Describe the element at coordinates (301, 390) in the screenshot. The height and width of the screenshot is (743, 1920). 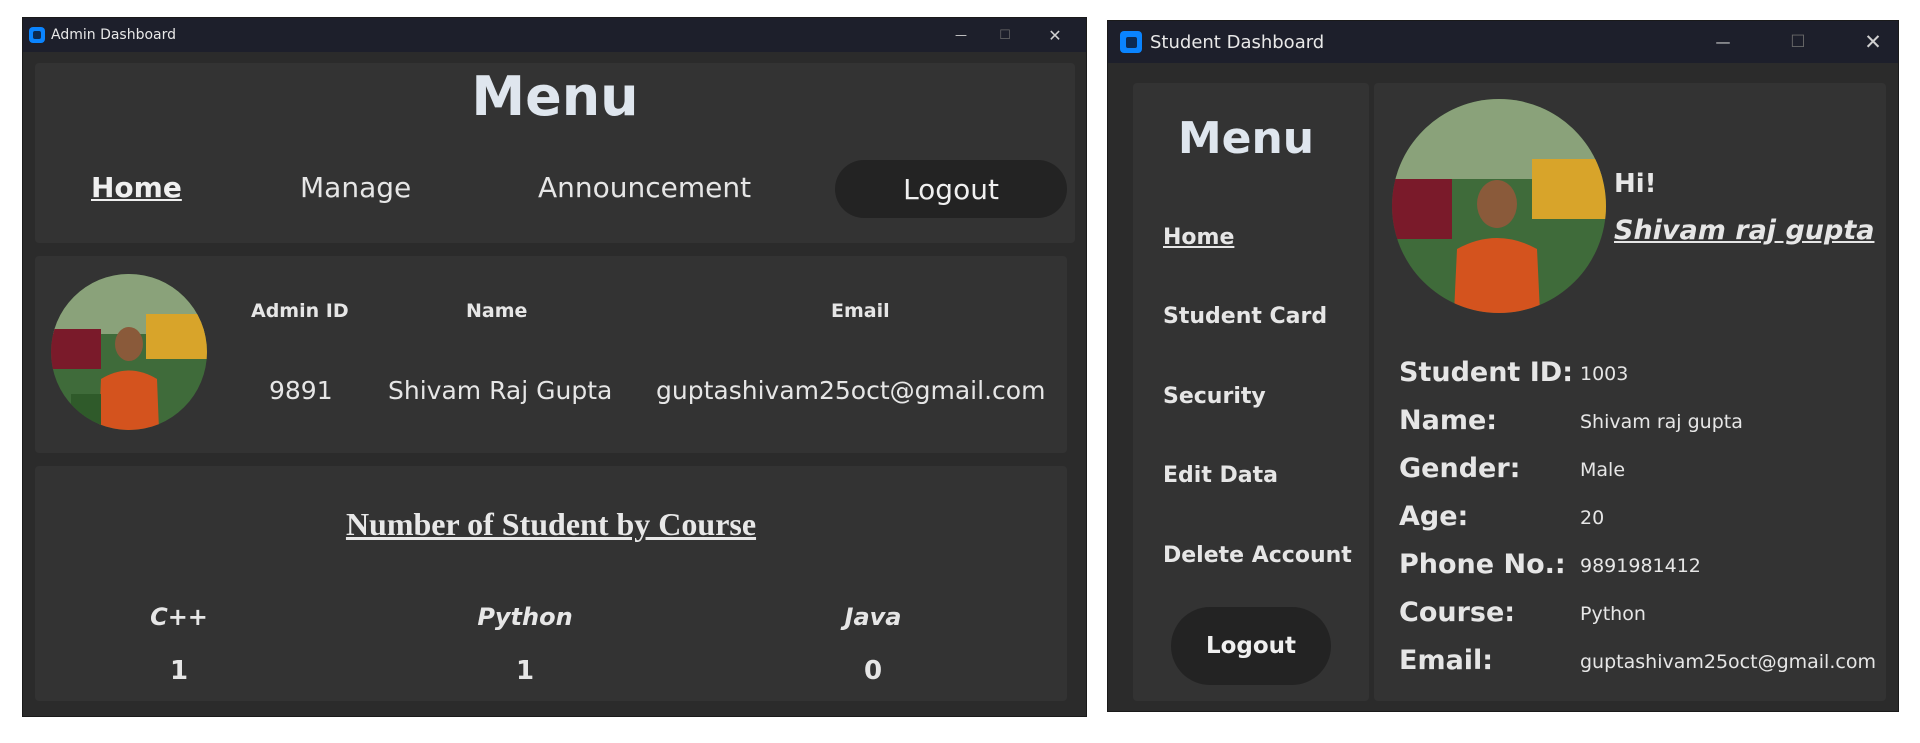
I see `admin-id-value: 9891` at that location.